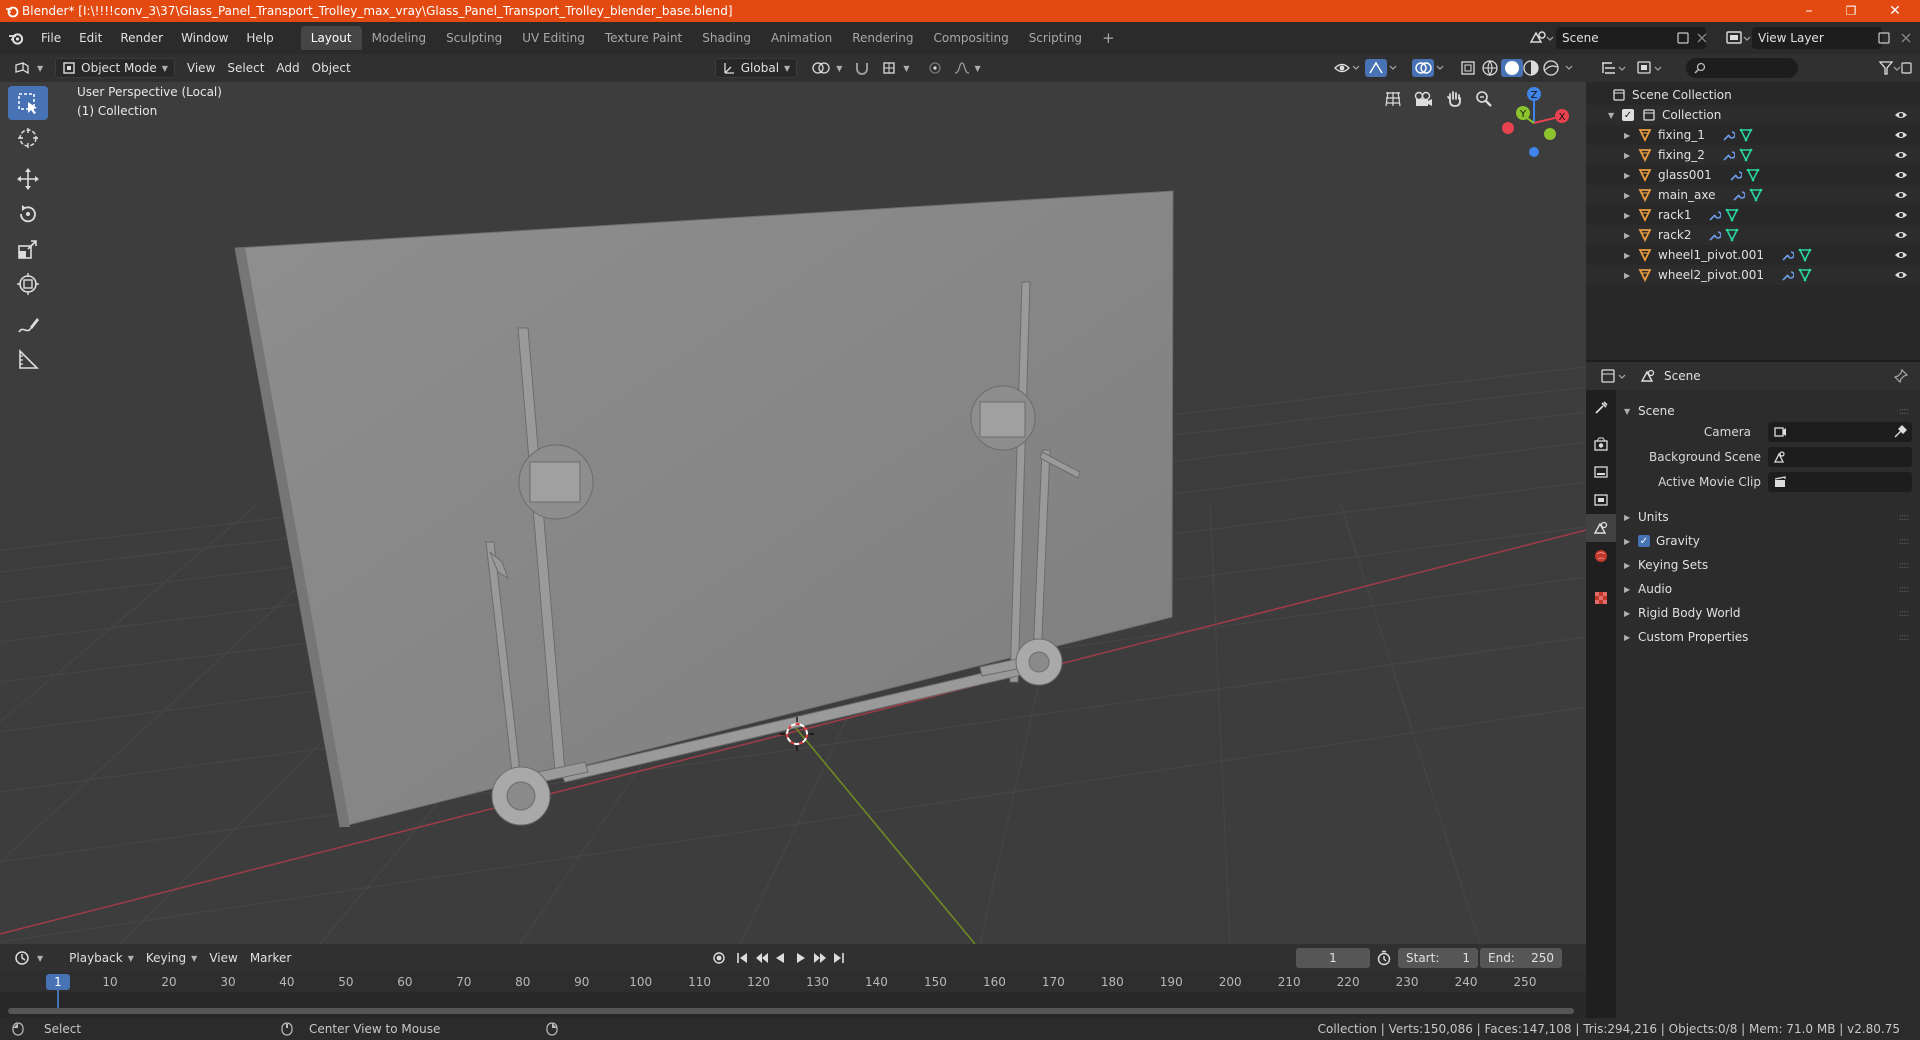  Describe the element at coordinates (399, 38) in the screenshot. I see `tab-modeling: Modeling` at that location.